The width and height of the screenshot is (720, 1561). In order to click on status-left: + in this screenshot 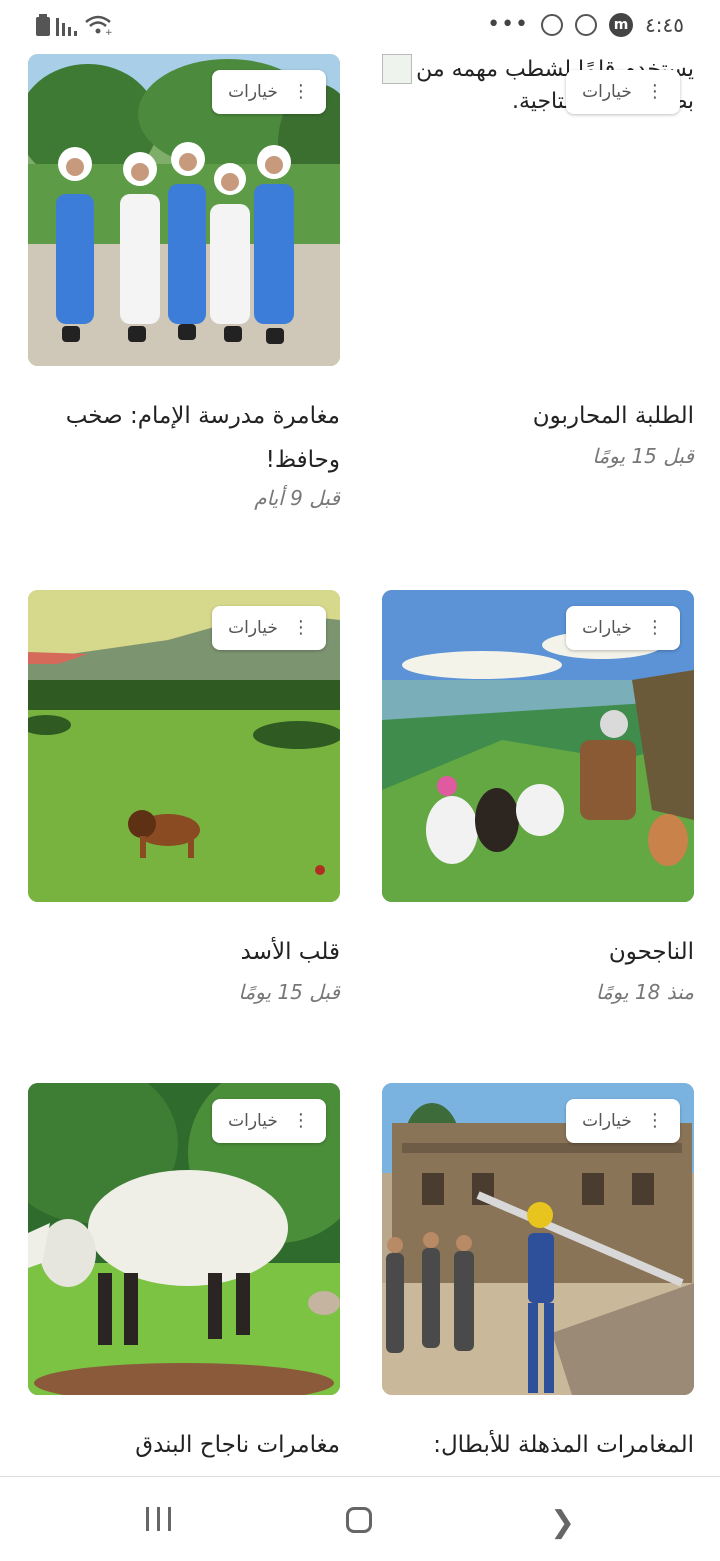, I will do `click(75, 25)`.